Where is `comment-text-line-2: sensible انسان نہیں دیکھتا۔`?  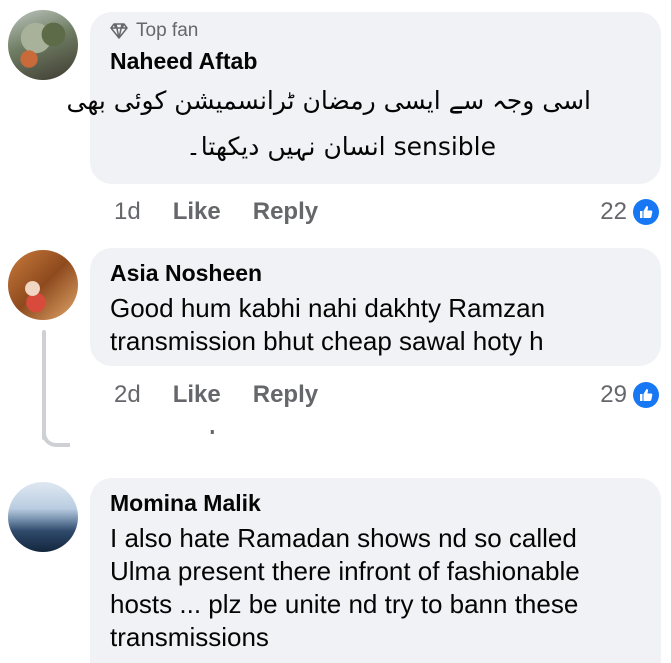
comment-text-line-2: sensible انسان نہیں دیکھتا۔ is located at coordinates (341, 146).